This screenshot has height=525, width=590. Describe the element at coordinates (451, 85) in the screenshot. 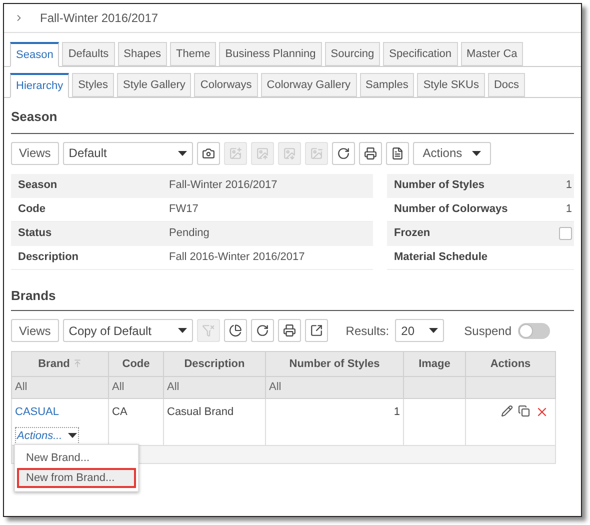

I see `tab: Style SKUs` at that location.